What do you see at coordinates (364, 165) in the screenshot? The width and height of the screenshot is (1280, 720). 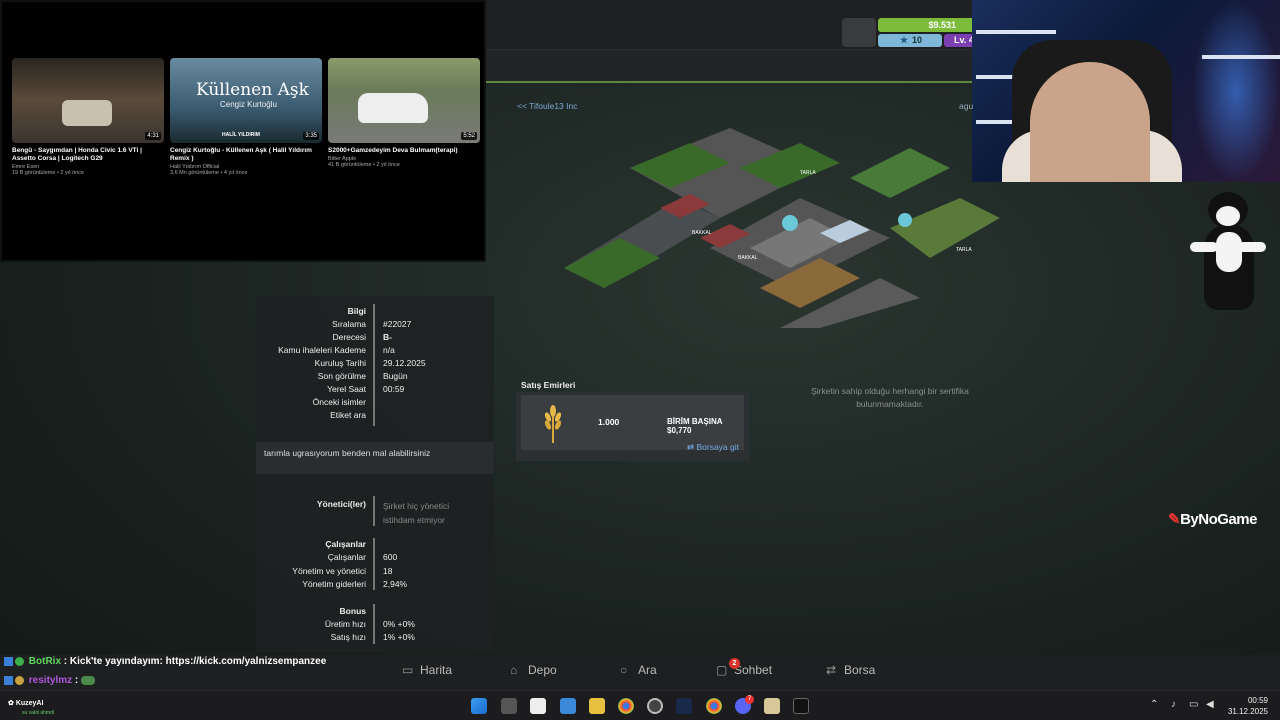 I see `video-meta: 41 B görüntüleme • 2 yıl önce` at bounding box center [364, 165].